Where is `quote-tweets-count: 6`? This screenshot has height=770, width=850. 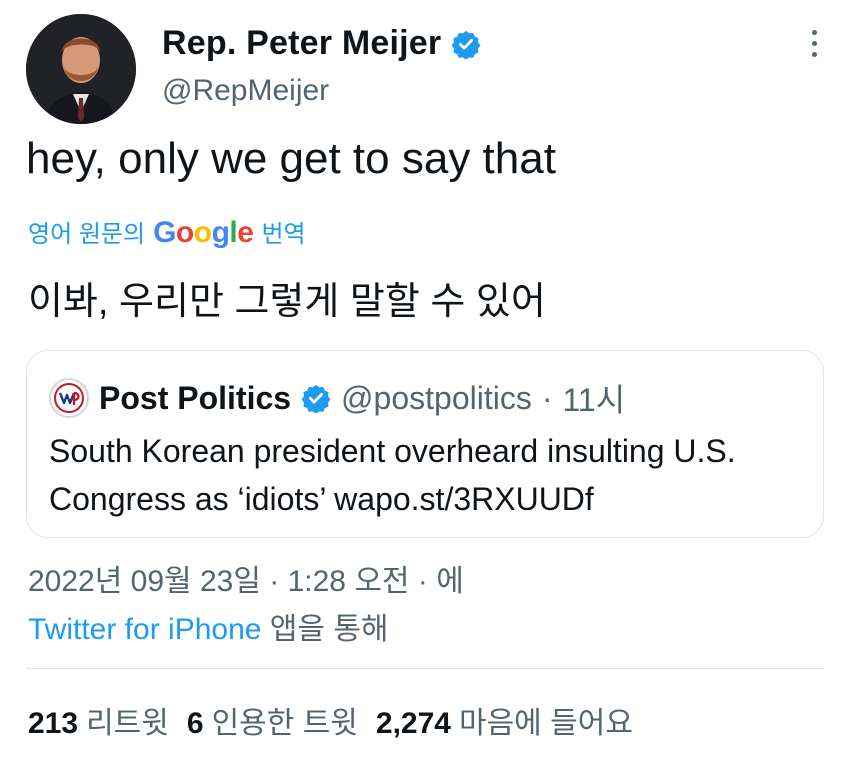
quote-tweets-count: 6 is located at coordinates (195, 723).